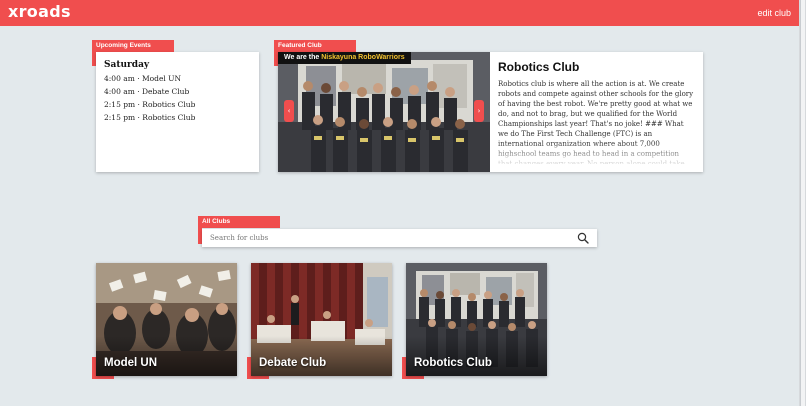 The width and height of the screenshot is (806, 406). Describe the element at coordinates (131, 363) in the screenshot. I see `club-tile-label: Model UN` at that location.